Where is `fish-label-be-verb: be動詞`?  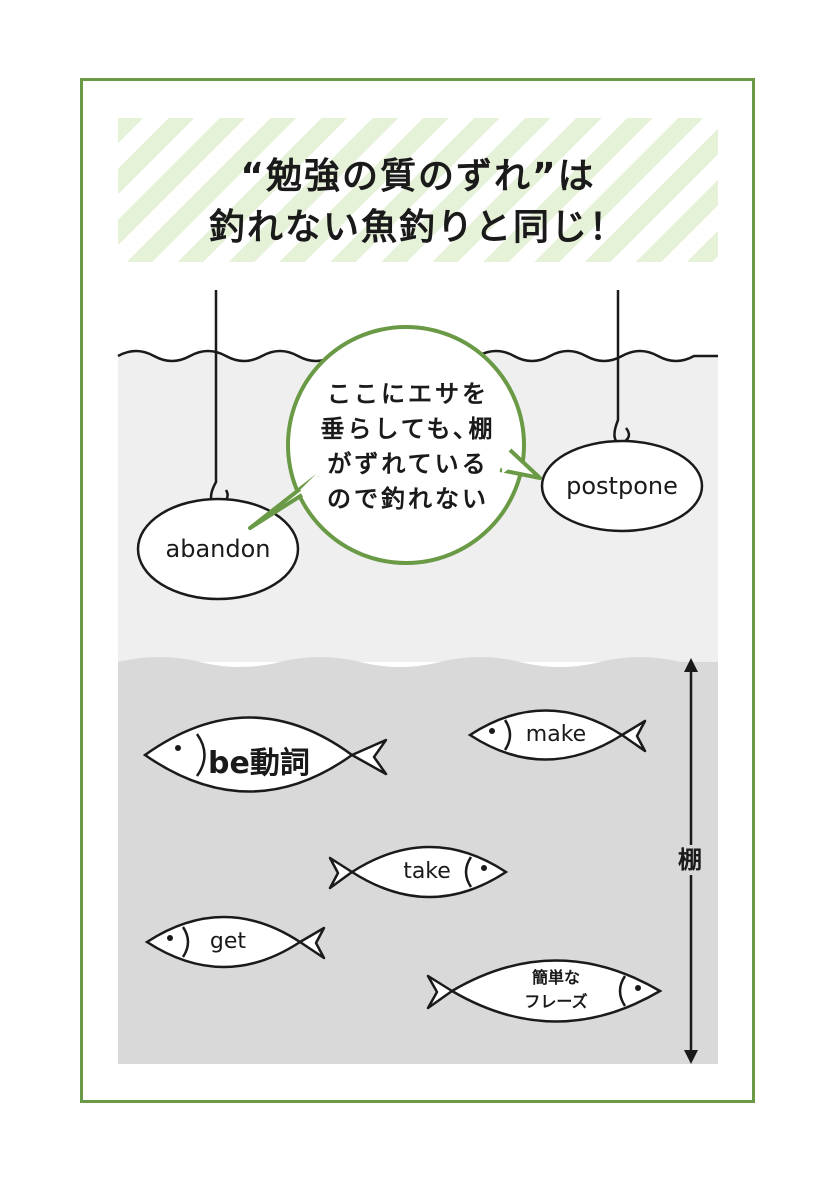
fish-label-be-verb: be動詞 is located at coordinates (259, 763).